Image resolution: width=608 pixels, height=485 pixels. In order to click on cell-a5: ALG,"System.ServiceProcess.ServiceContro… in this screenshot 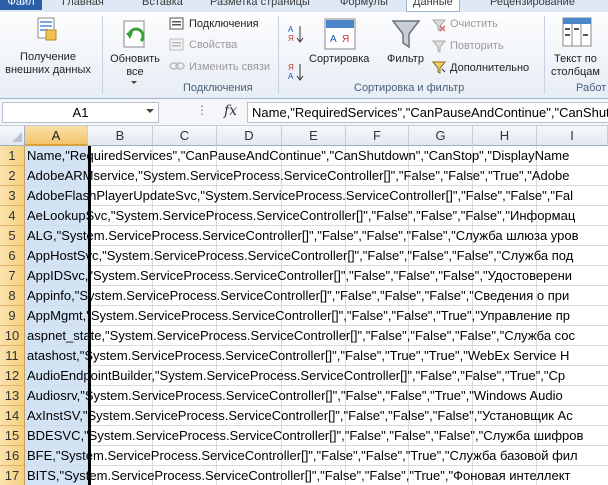, I will do `click(303, 236)`.